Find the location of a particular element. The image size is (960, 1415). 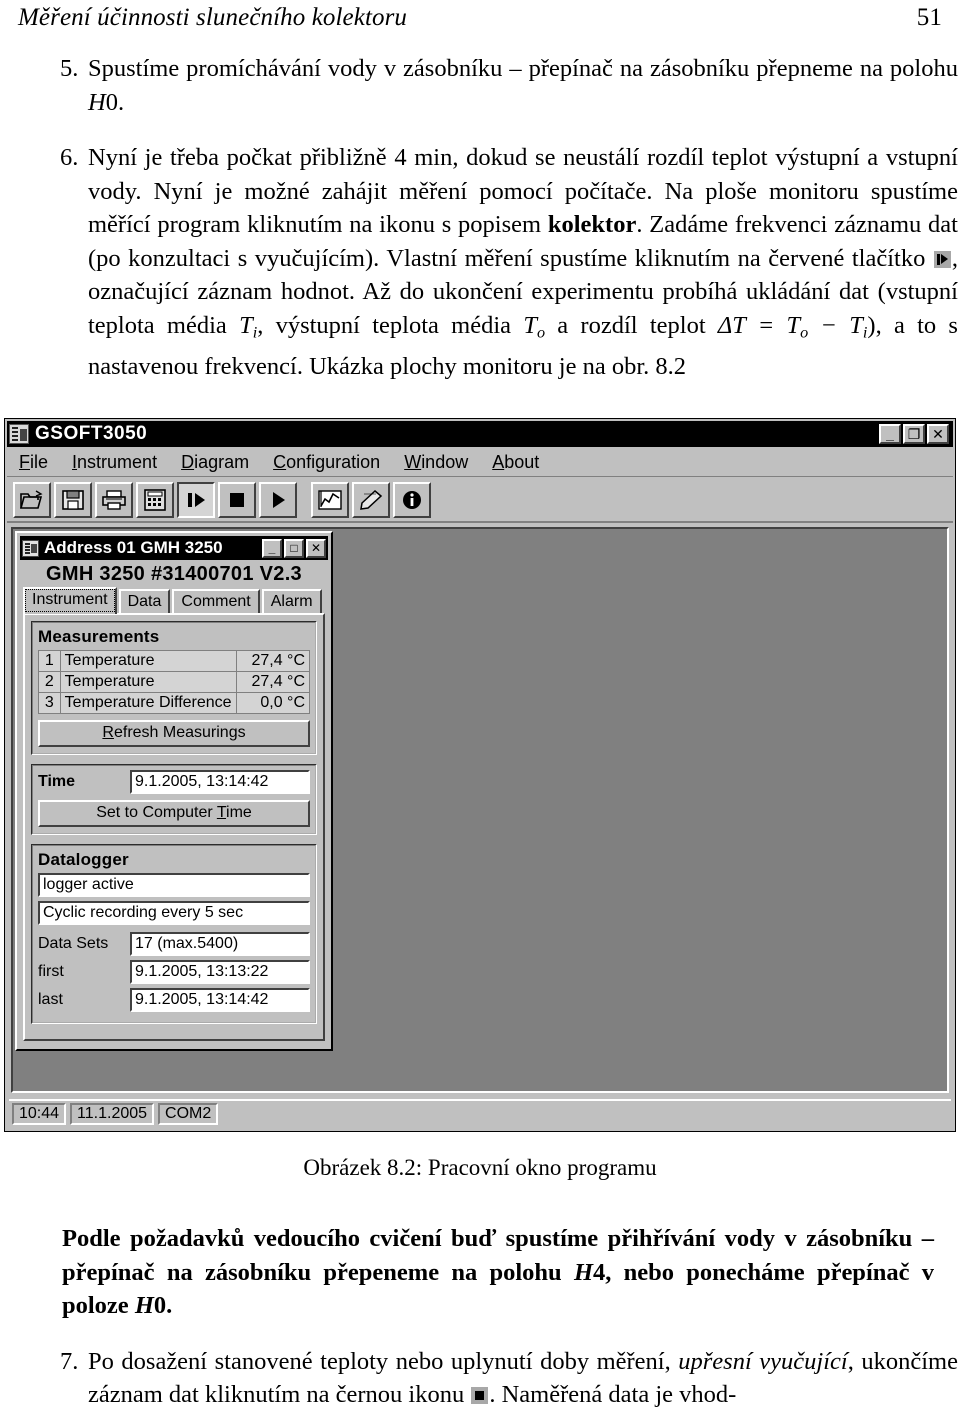

program-name-keyword: kolektor is located at coordinates (592, 224).